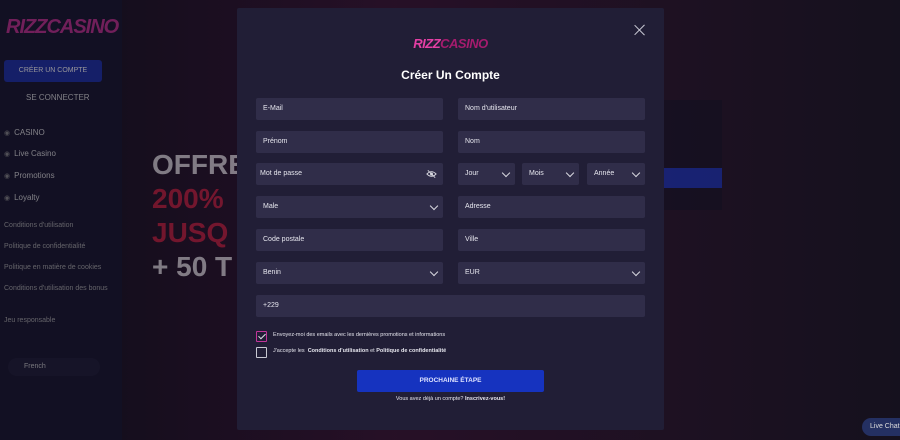  I want to click on close-icon, so click(640, 30).